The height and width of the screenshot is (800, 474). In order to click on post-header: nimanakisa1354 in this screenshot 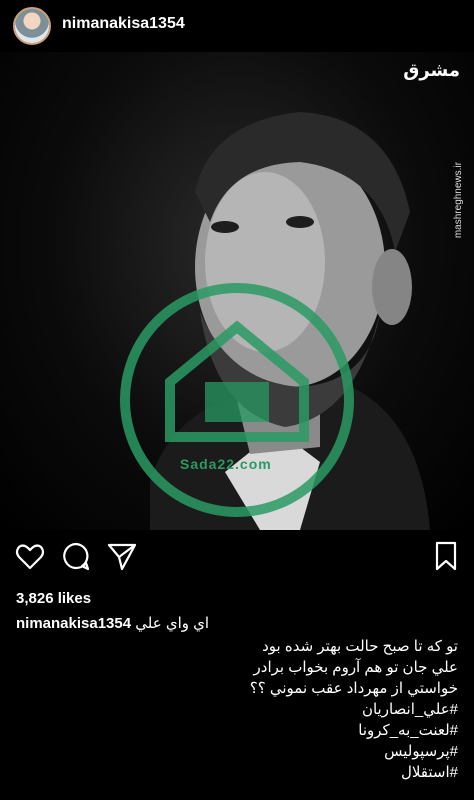, I will do `click(237, 26)`.